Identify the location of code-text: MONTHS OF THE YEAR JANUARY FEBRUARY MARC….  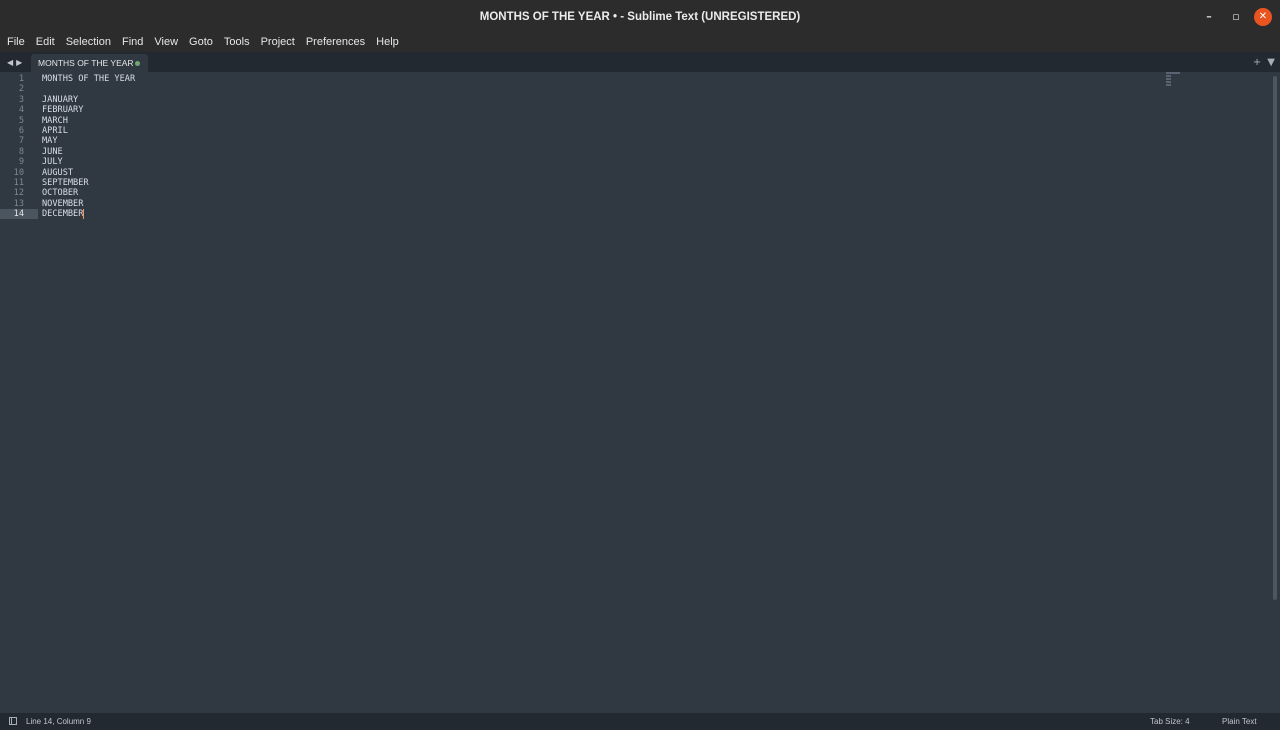
(88, 147).